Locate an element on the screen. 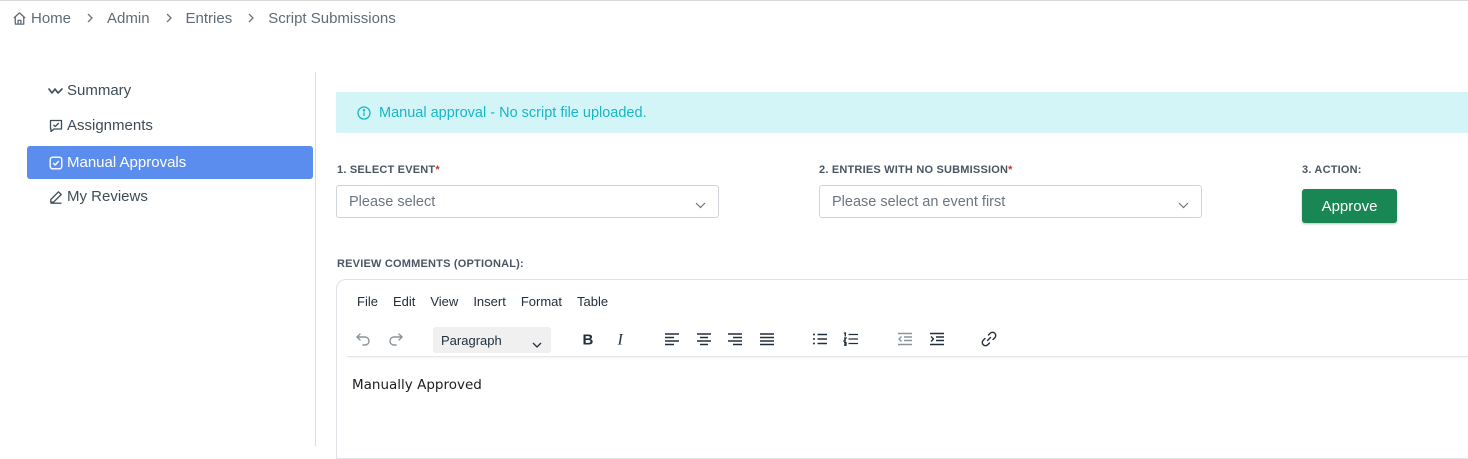 Image resolution: width=1468 pixels, height=459 pixels. outdent-icon is located at coordinates (905, 339).